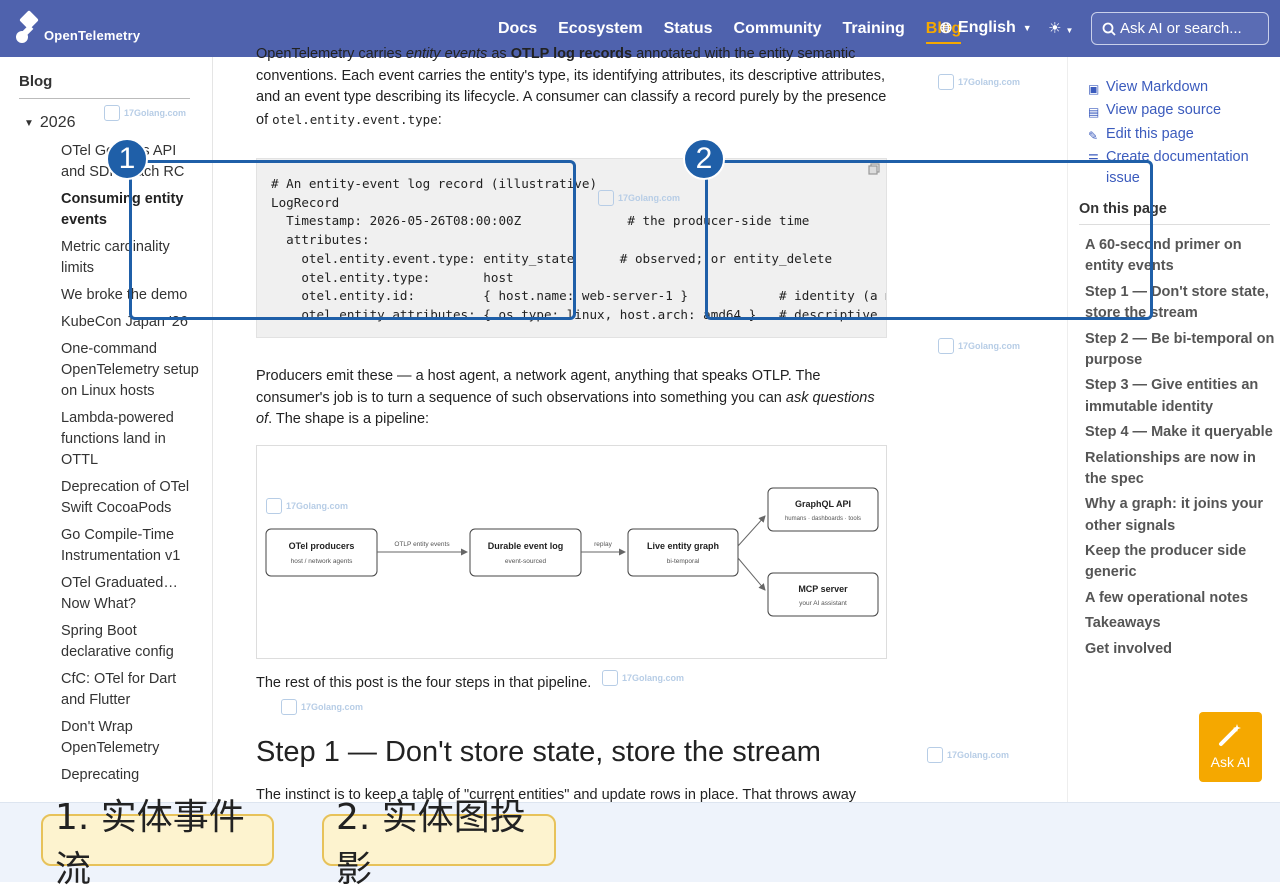 Image resolution: width=1280 pixels, height=892 pixels. Describe the element at coordinates (131, 439) in the screenshot. I see `sidebar-post: Lambda-powered functions land in OTTL` at that location.